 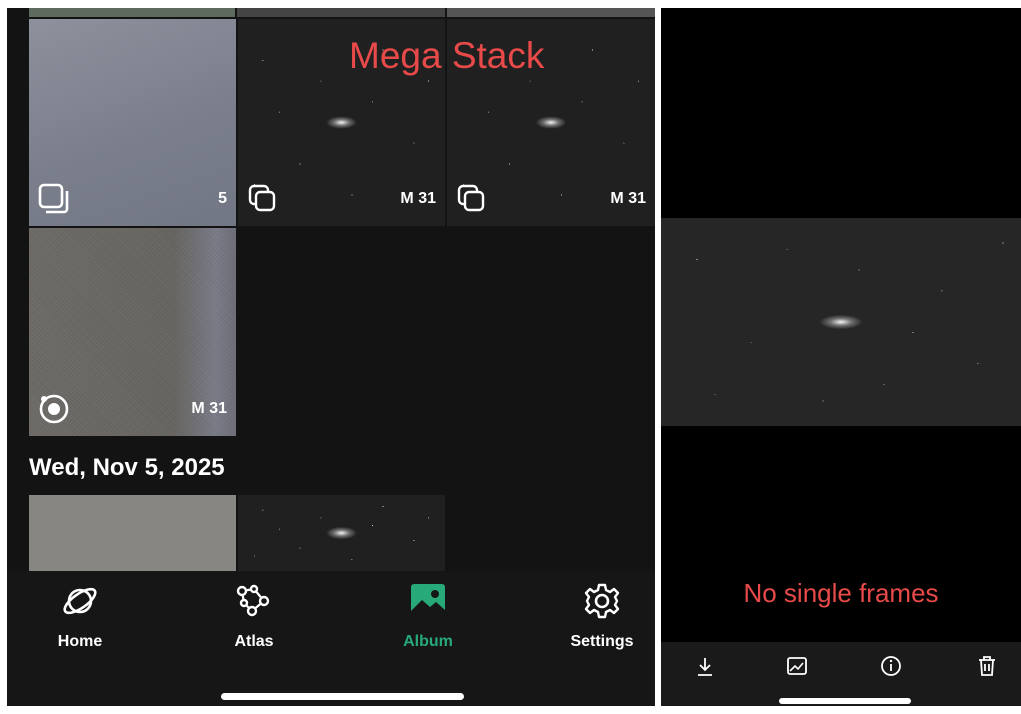 I want to click on tab-label: Atlas, so click(x=254, y=641).